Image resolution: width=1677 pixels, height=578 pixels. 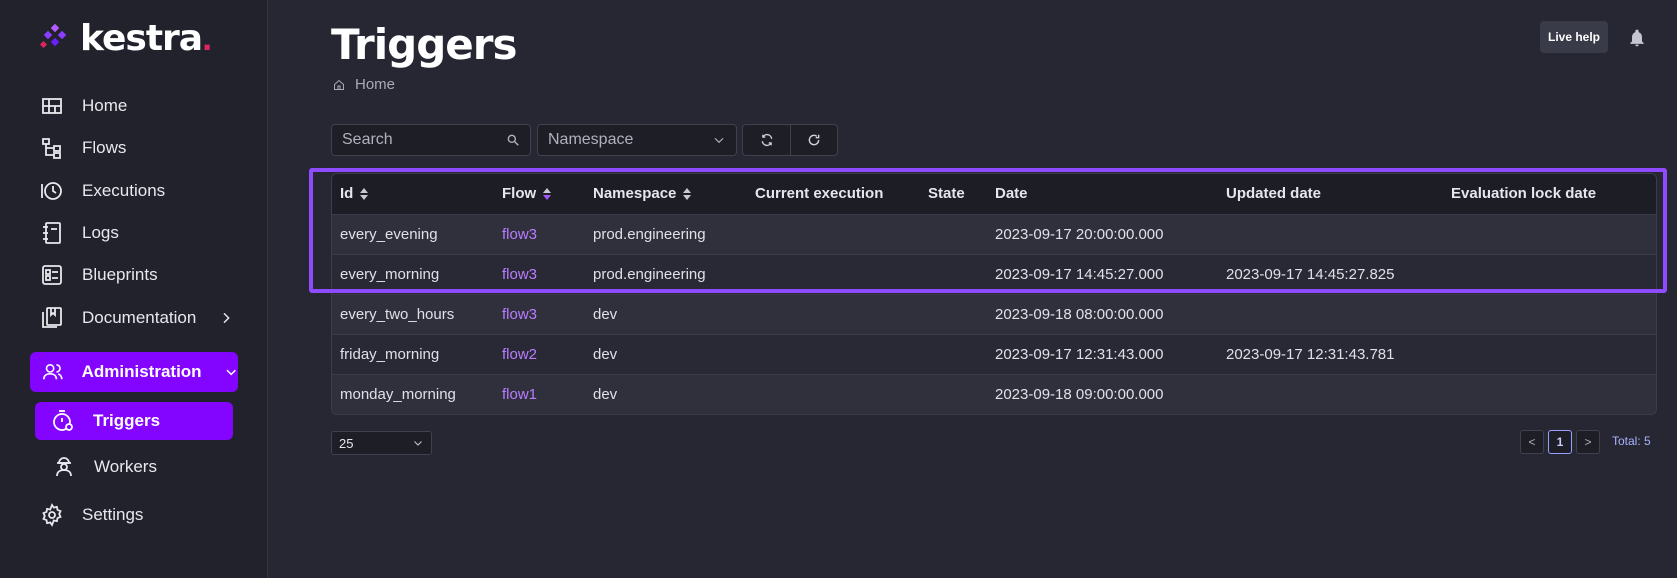 What do you see at coordinates (53, 36) in the screenshot?
I see `kestra-logo-icon` at bounding box center [53, 36].